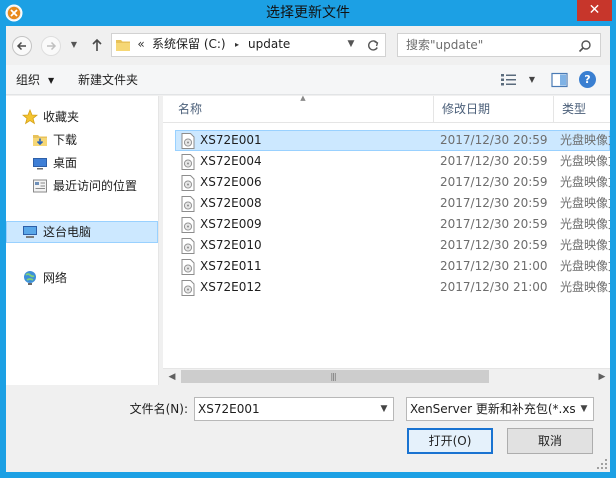 The image size is (616, 478). Describe the element at coordinates (74, 45) in the screenshot. I see `recent-locations-dropdown: ▼` at that location.